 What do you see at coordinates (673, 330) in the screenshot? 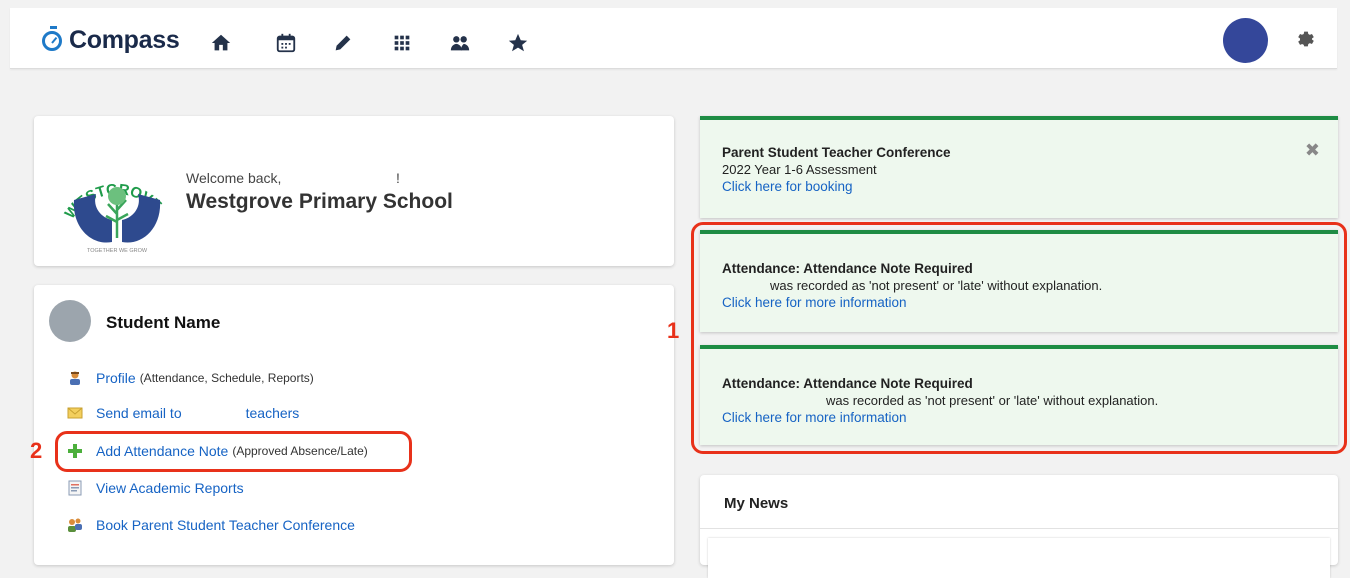
I see `annotation-marker-1: 1` at bounding box center [673, 330].